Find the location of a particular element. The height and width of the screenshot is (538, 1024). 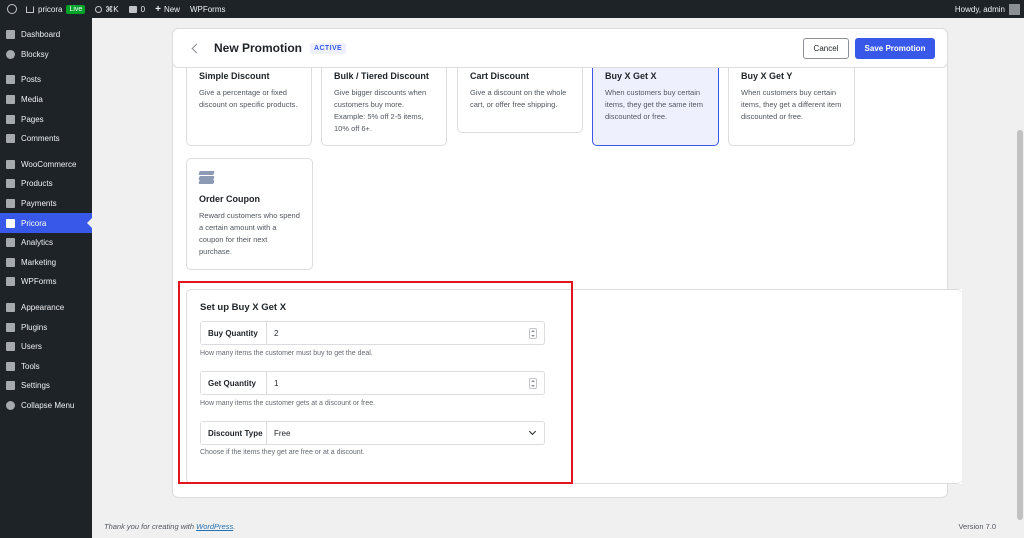

sidebar-item-tools: Tools is located at coordinates (46, 367).